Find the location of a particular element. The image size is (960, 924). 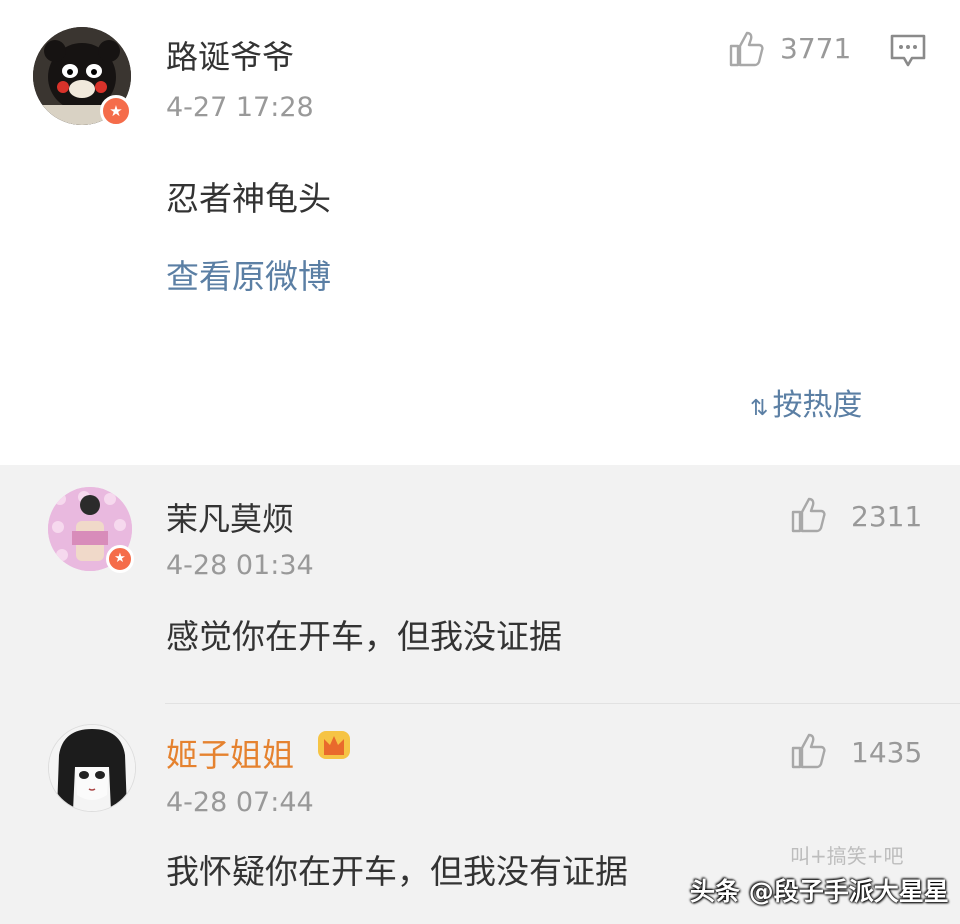

vip-crown-icon is located at coordinates (334, 745).